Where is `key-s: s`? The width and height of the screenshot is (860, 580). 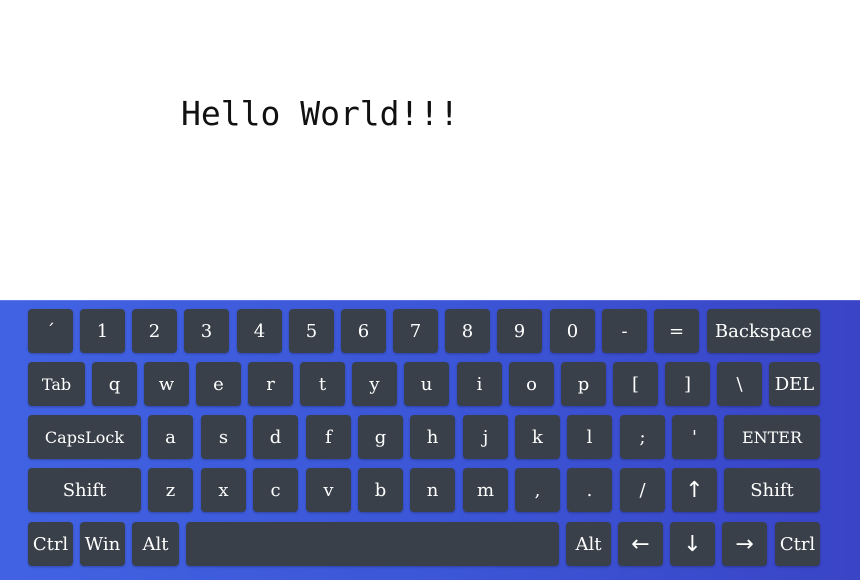 key-s: s is located at coordinates (223, 437).